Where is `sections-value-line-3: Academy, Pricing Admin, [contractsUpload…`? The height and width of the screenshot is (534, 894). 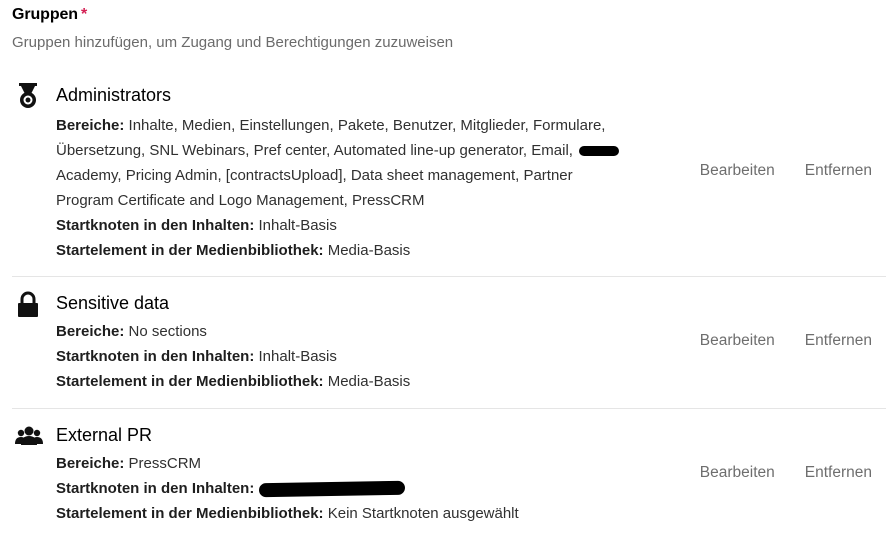
sections-value-line-3: Academy, Pricing Admin, [contractsUpload… is located at coordinates (314, 175).